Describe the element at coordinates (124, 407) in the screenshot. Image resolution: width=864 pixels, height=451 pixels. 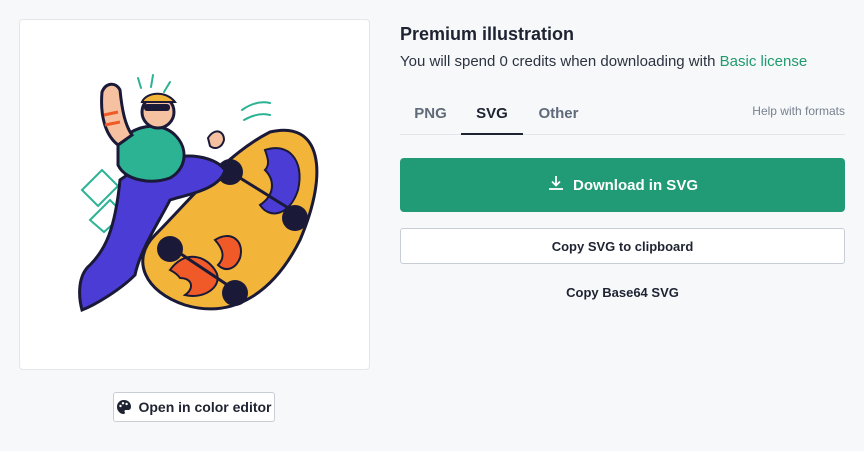
I see `palette-icon` at that location.